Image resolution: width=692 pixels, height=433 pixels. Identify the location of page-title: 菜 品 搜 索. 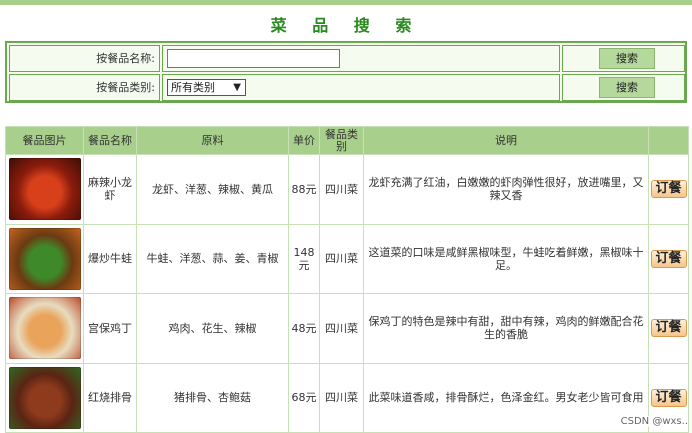
(346, 25).